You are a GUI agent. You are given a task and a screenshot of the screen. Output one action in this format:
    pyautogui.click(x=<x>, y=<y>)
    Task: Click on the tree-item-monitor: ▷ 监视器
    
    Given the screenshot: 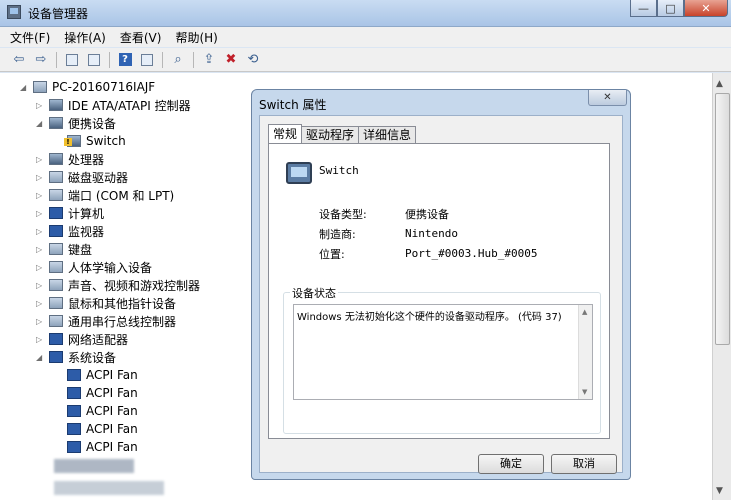 What is the action you would take?
    pyautogui.click(x=70, y=231)
    